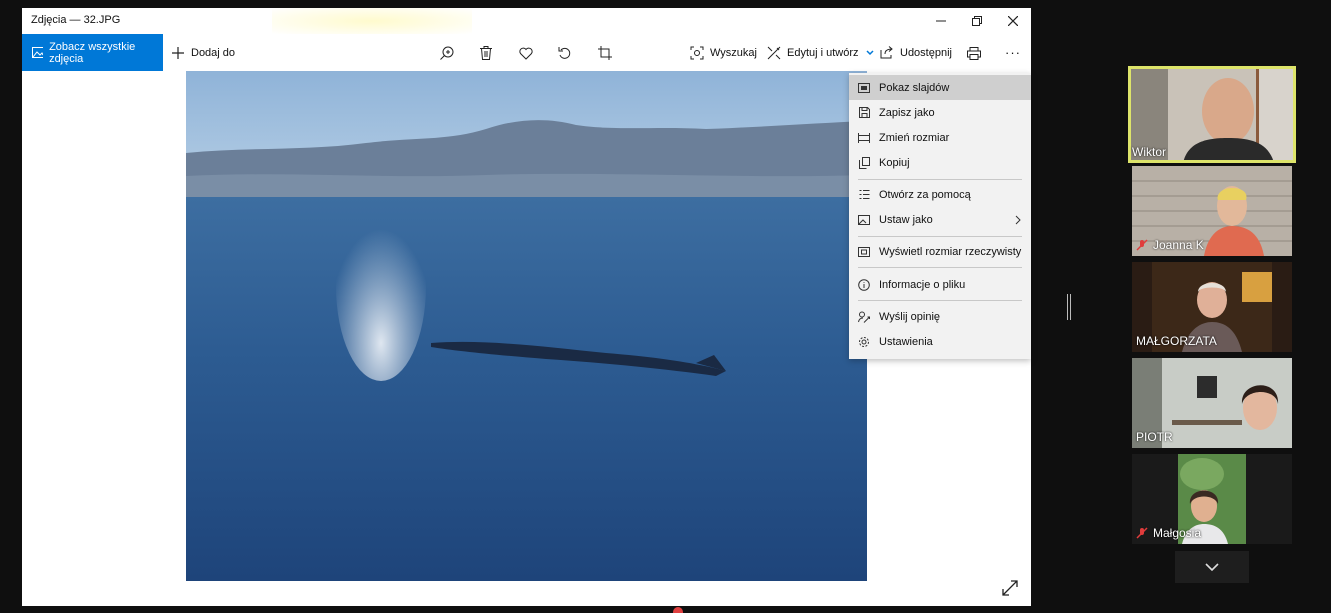 This screenshot has height=613, width=1331. What do you see at coordinates (213, 52) in the screenshot?
I see `add-to-label: Dodaj do` at bounding box center [213, 52].